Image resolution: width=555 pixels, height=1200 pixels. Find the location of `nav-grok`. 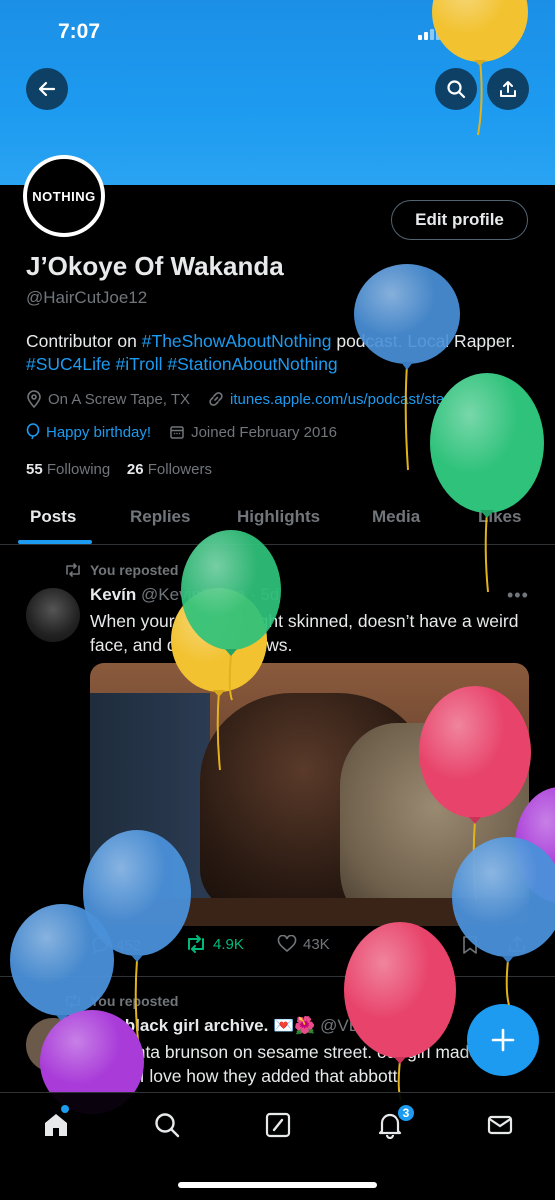

nav-grok is located at coordinates (278, 1125).